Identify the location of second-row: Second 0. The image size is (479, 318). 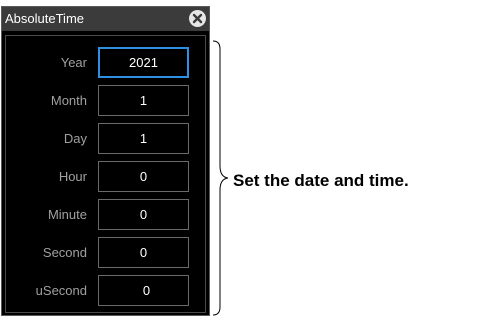
(105, 253).